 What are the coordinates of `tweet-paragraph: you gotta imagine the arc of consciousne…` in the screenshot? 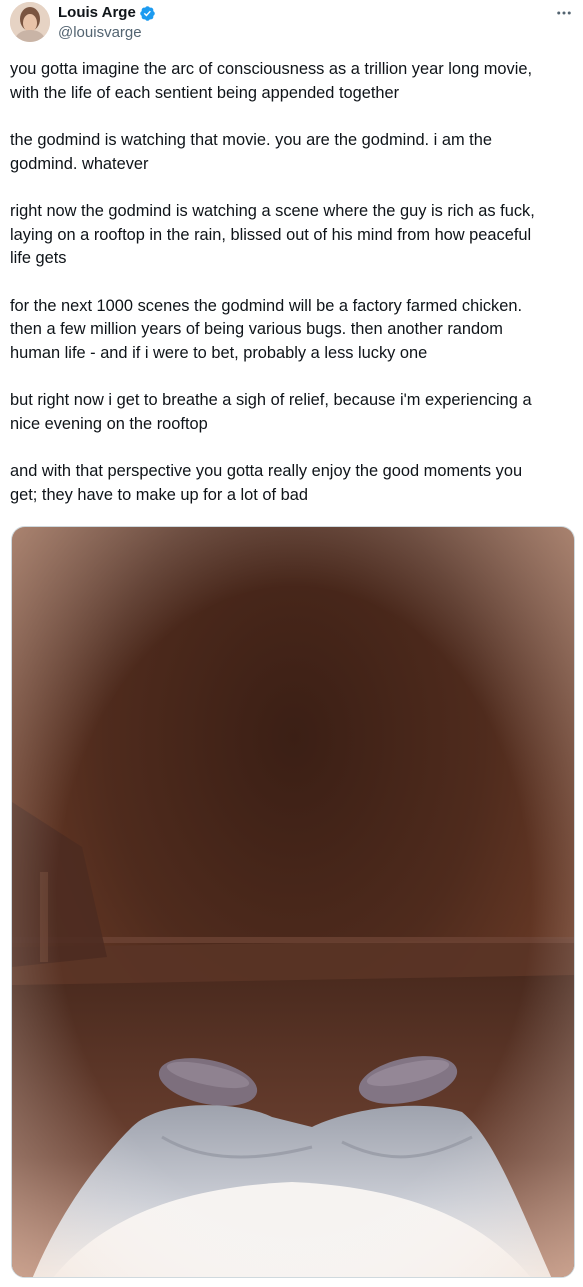 It's located at (271, 81).